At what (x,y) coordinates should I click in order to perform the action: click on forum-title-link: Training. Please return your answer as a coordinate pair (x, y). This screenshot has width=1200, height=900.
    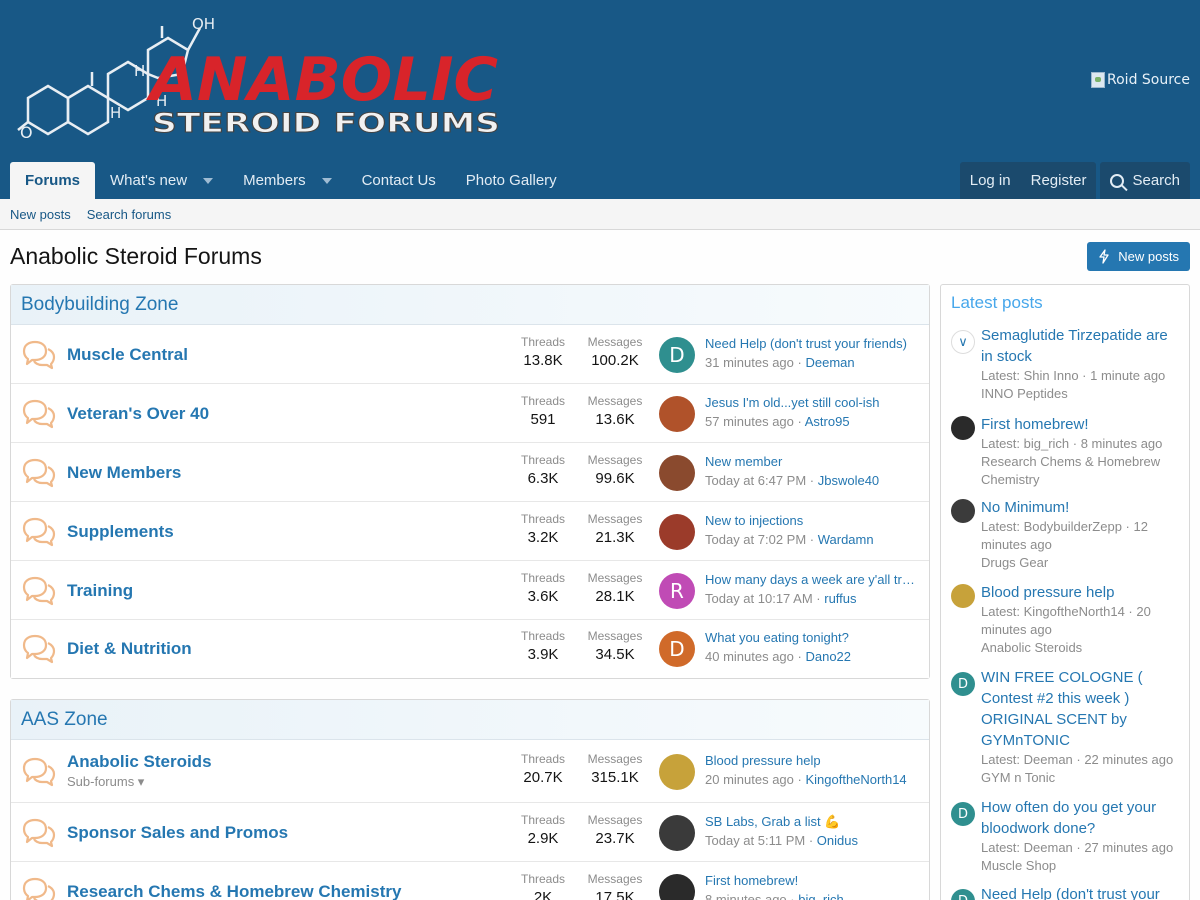
    Looking at the image, I should click on (100, 591).